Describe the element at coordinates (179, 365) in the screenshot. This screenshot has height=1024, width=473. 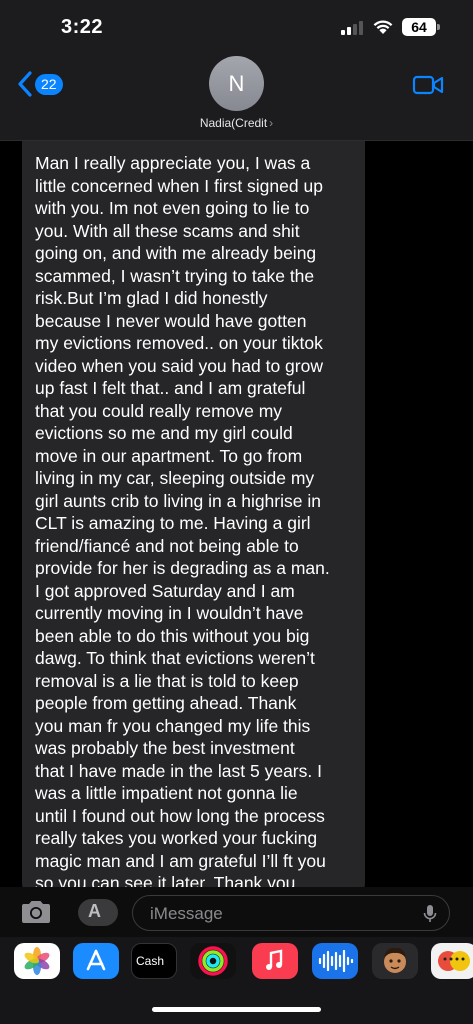
I see `message-line: video when you said you had to grow` at that location.